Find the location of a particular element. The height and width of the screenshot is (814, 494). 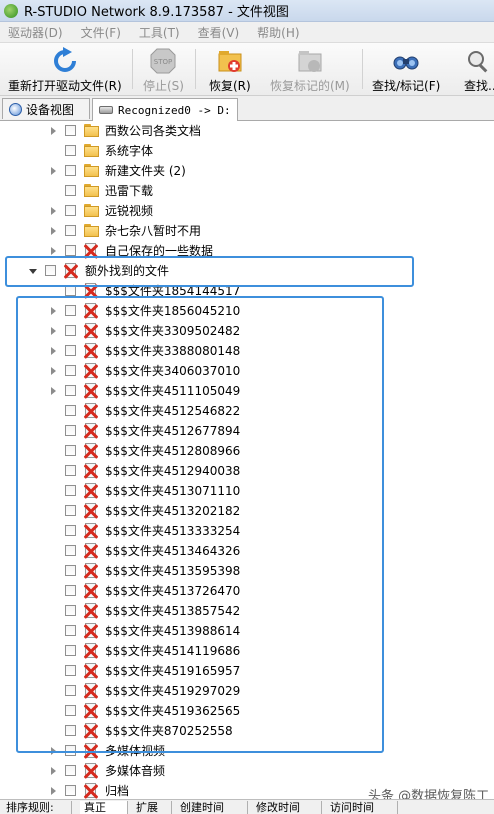

drive-icon is located at coordinates (106, 110).